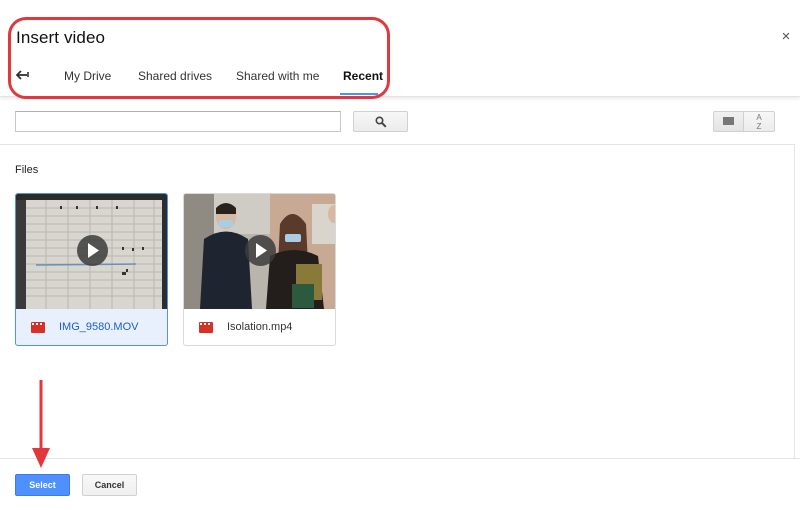  I want to click on close-icon: ×, so click(786, 37).